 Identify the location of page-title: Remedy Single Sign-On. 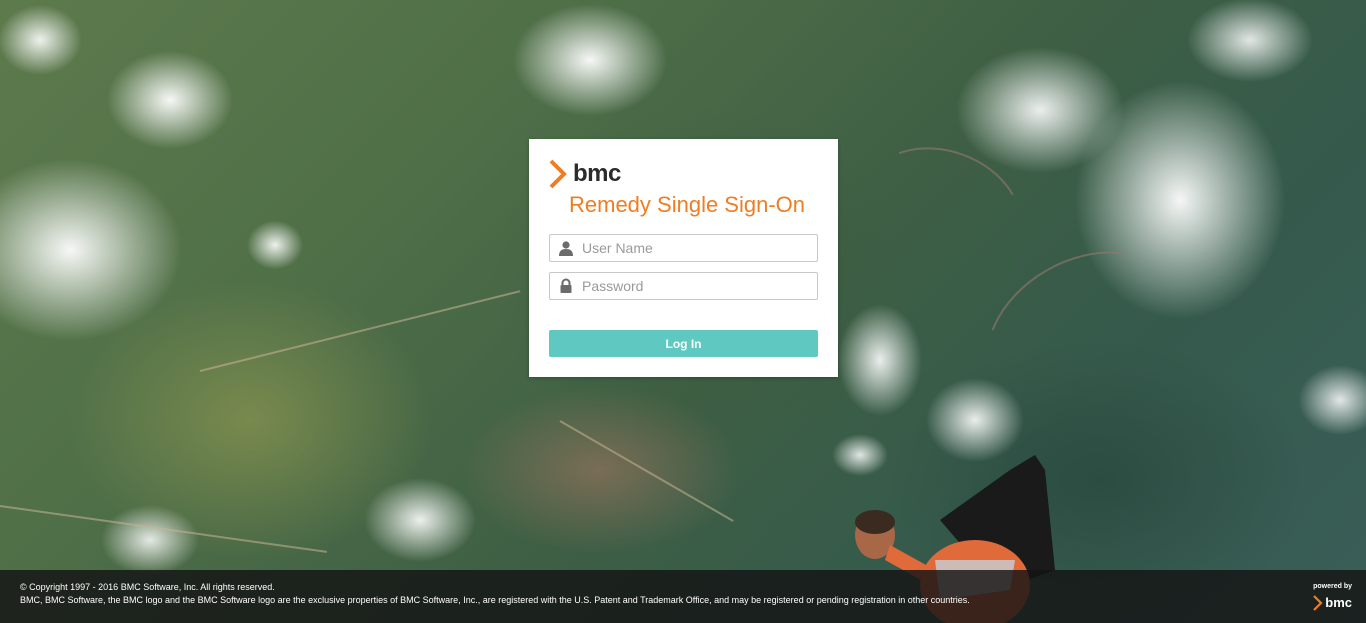
(687, 204).